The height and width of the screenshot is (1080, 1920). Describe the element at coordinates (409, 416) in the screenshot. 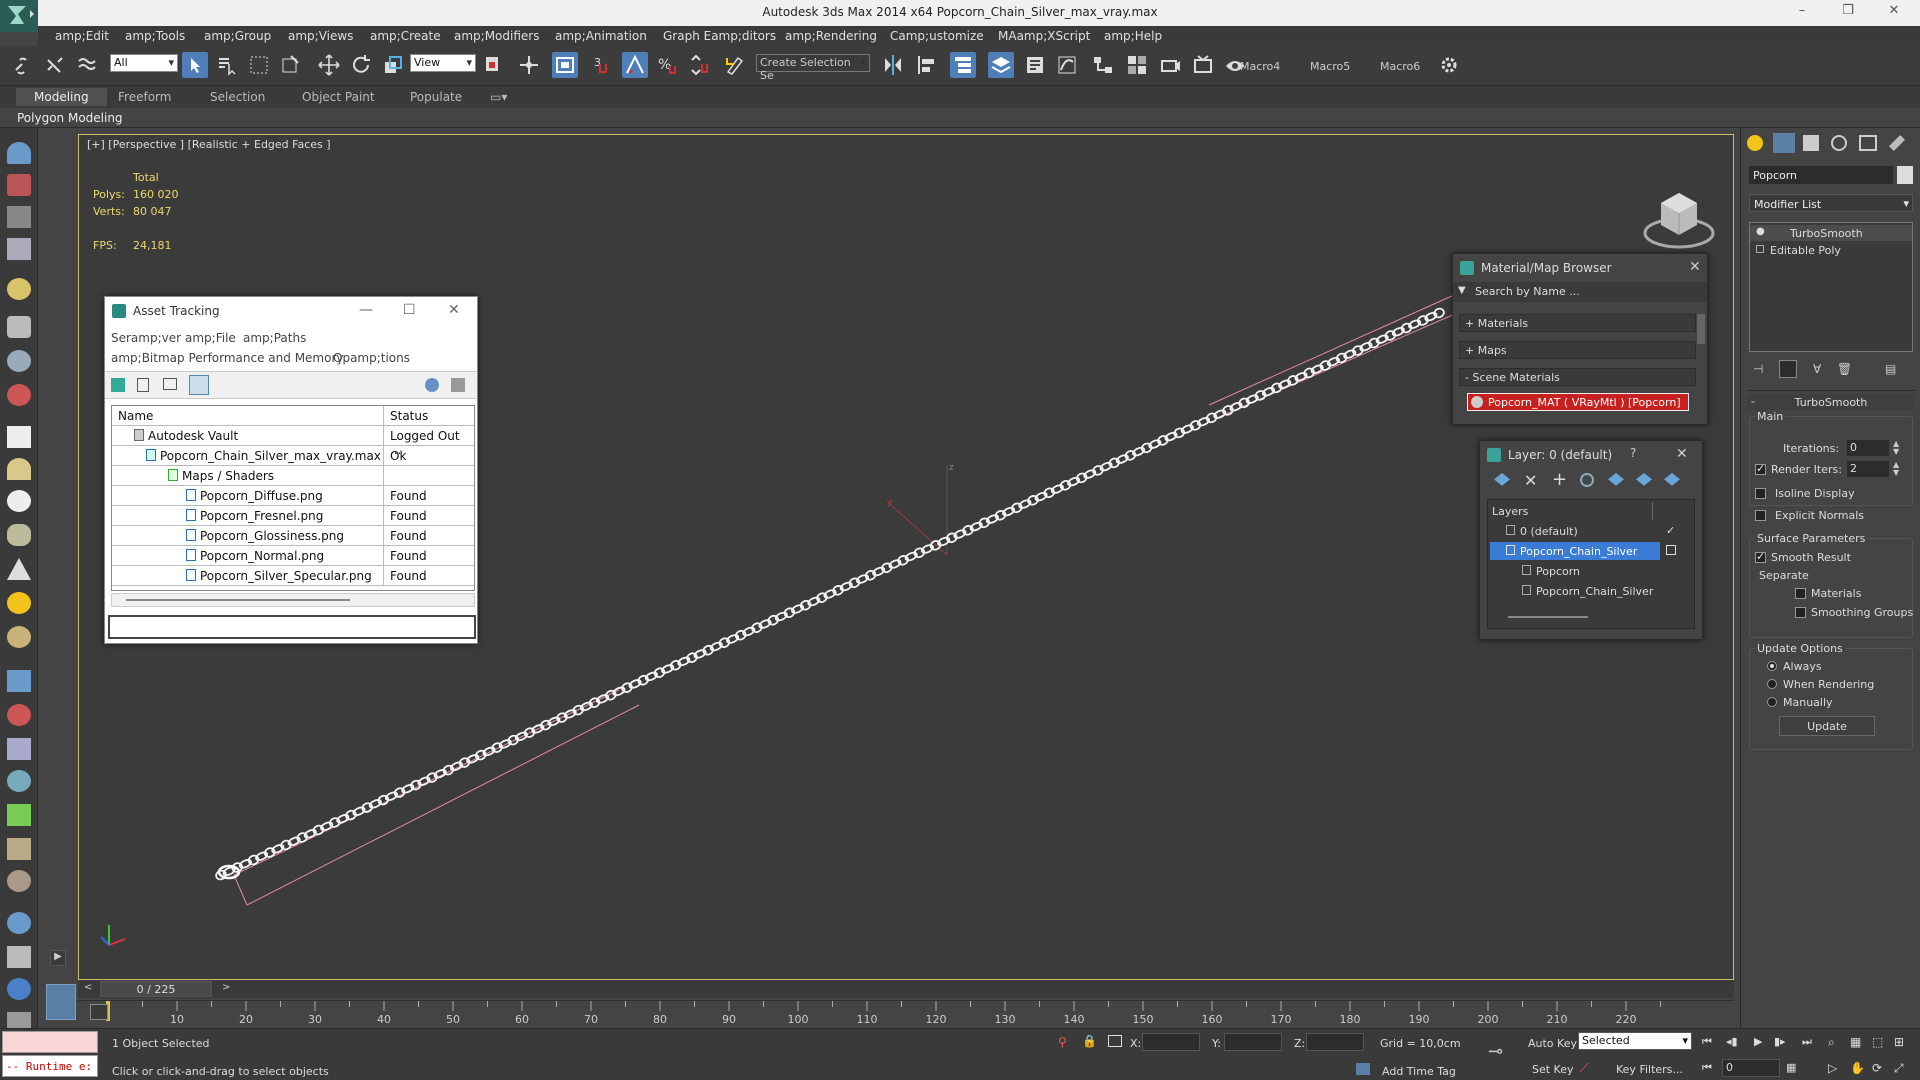

I see `column-status-header: Status` at that location.